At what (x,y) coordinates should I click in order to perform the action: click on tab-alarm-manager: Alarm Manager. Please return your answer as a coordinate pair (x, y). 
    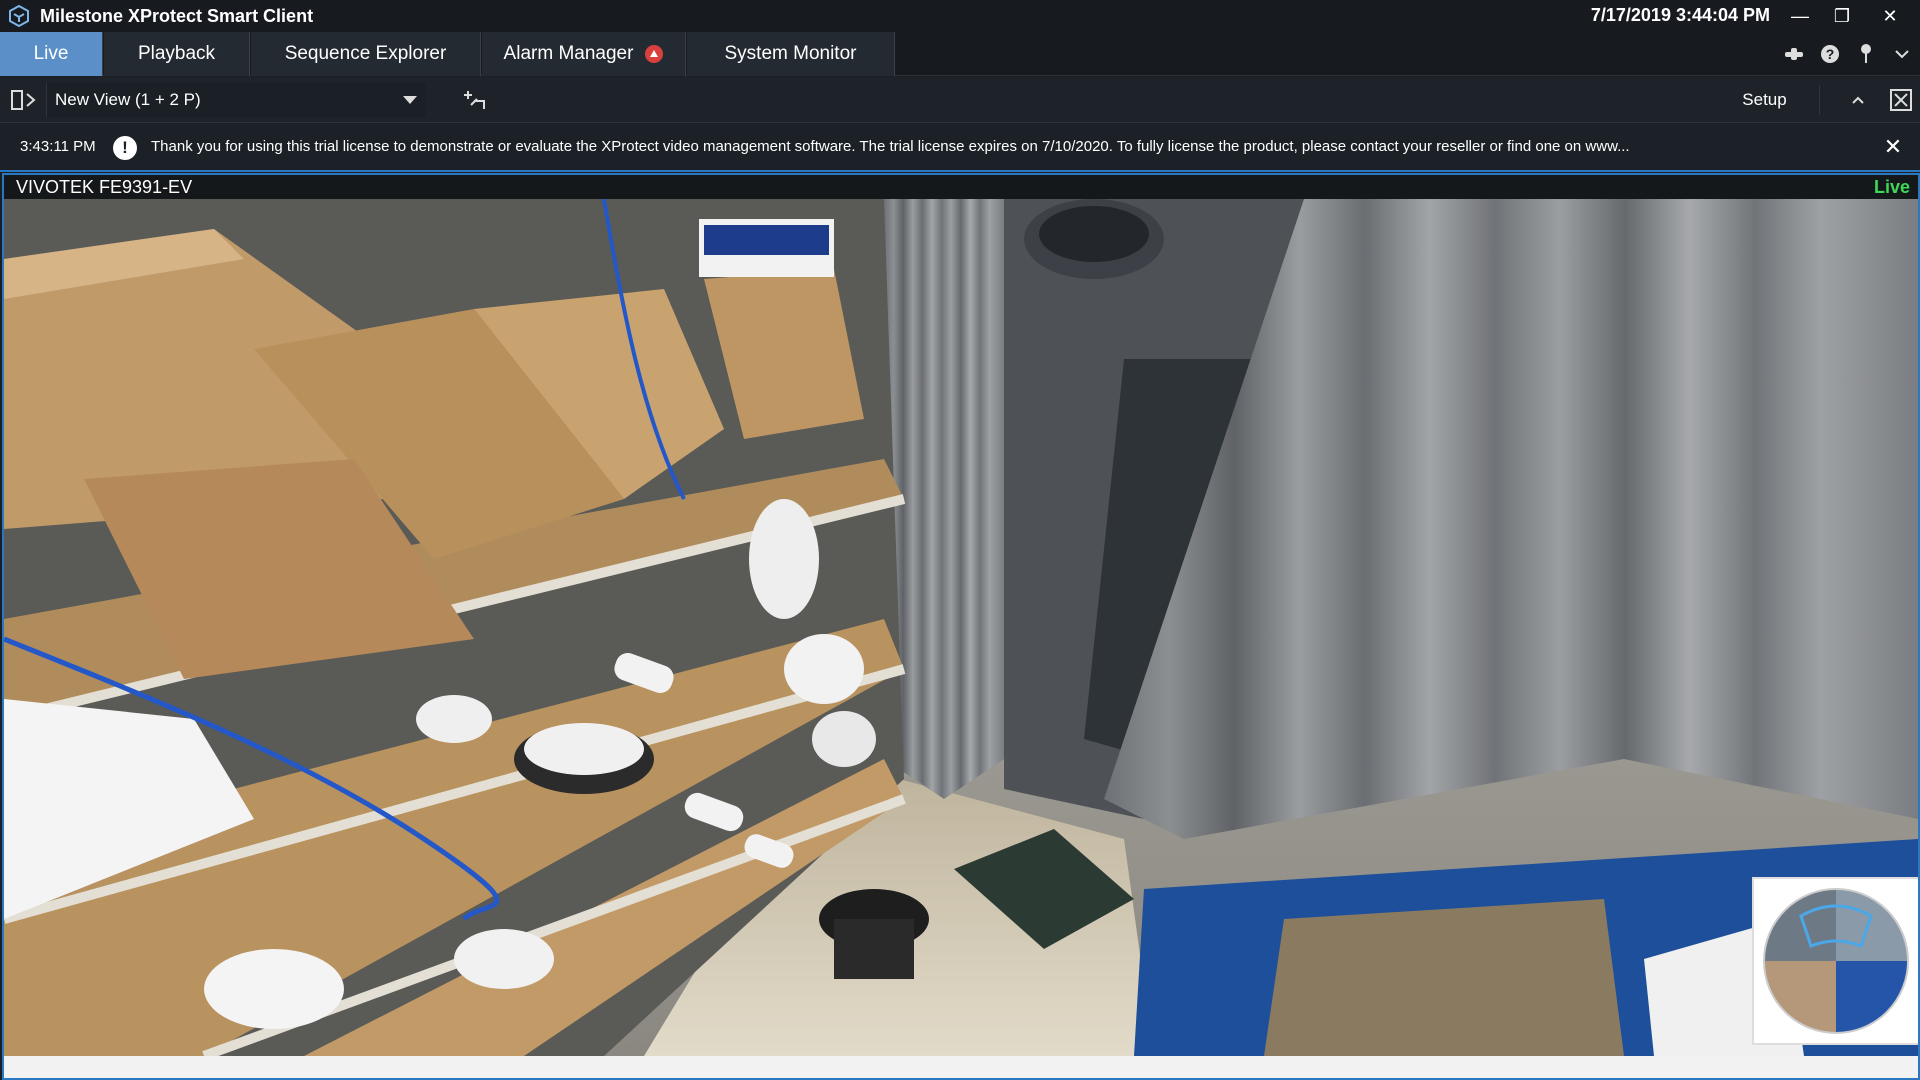
    Looking at the image, I should click on (584, 54).